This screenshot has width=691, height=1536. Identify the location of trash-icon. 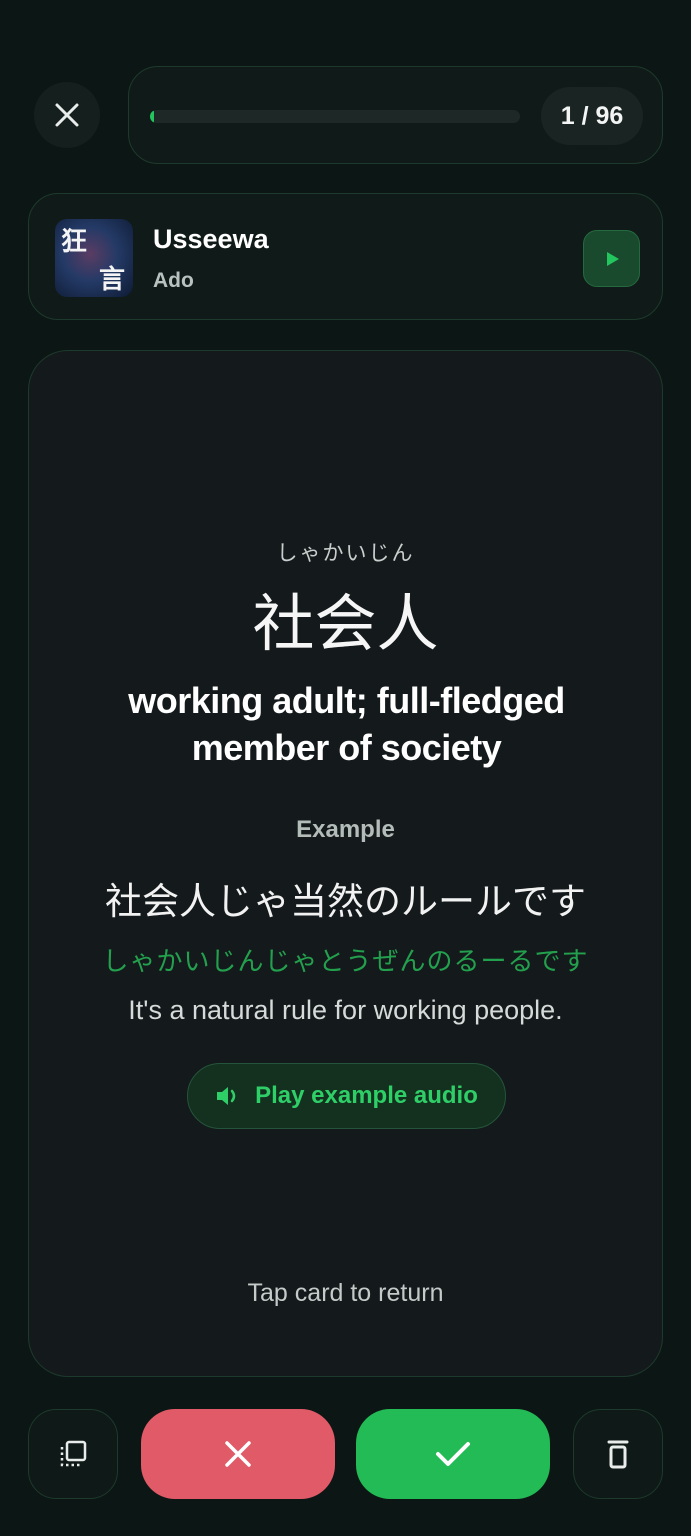
(618, 1454).